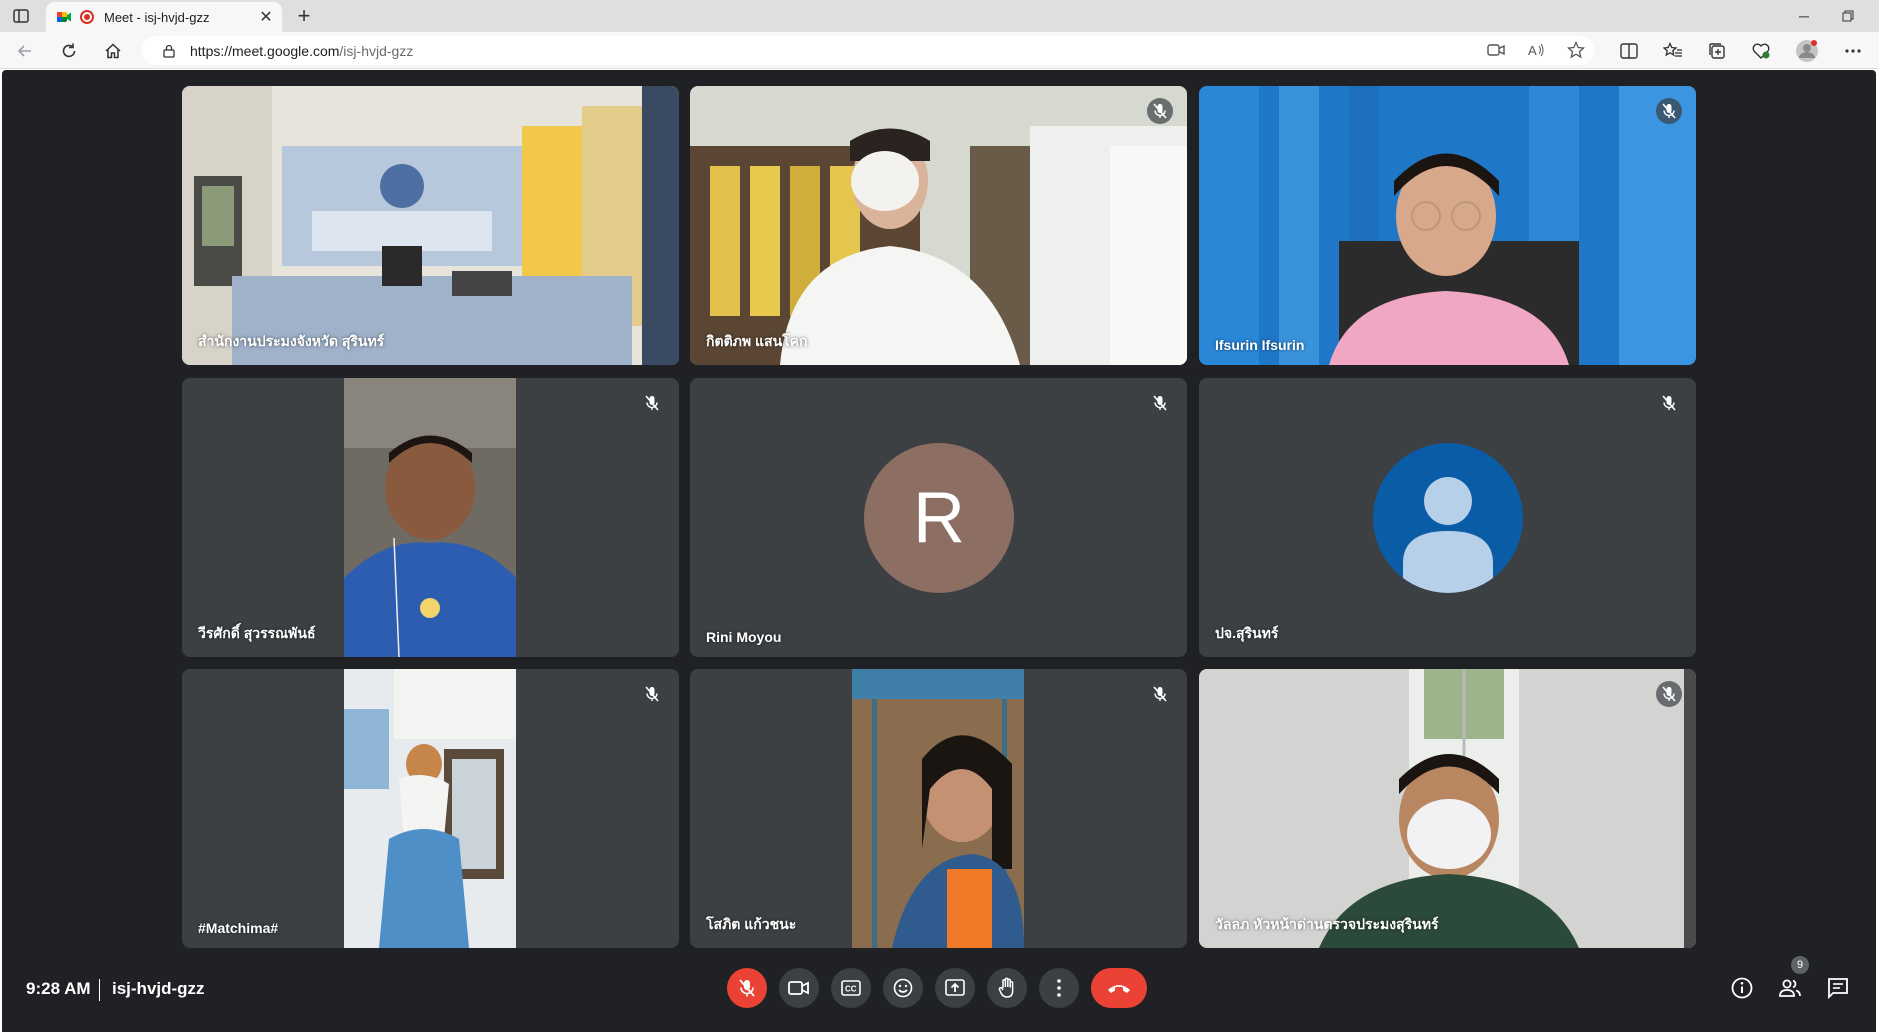 The width and height of the screenshot is (1879, 1035). What do you see at coordinates (21, 16) in the screenshot?
I see `tab-actions-icon` at bounding box center [21, 16].